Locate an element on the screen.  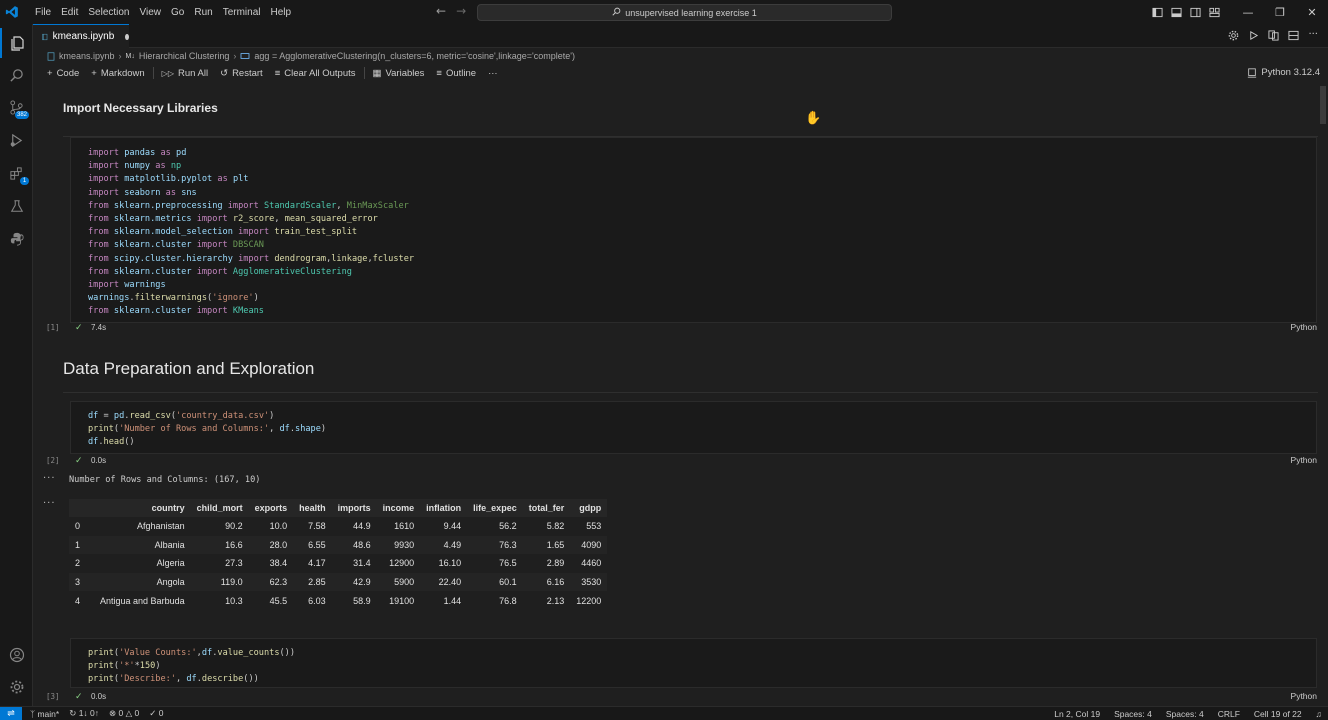
close-icon: ✕ is located at coordinates (1312, 12).